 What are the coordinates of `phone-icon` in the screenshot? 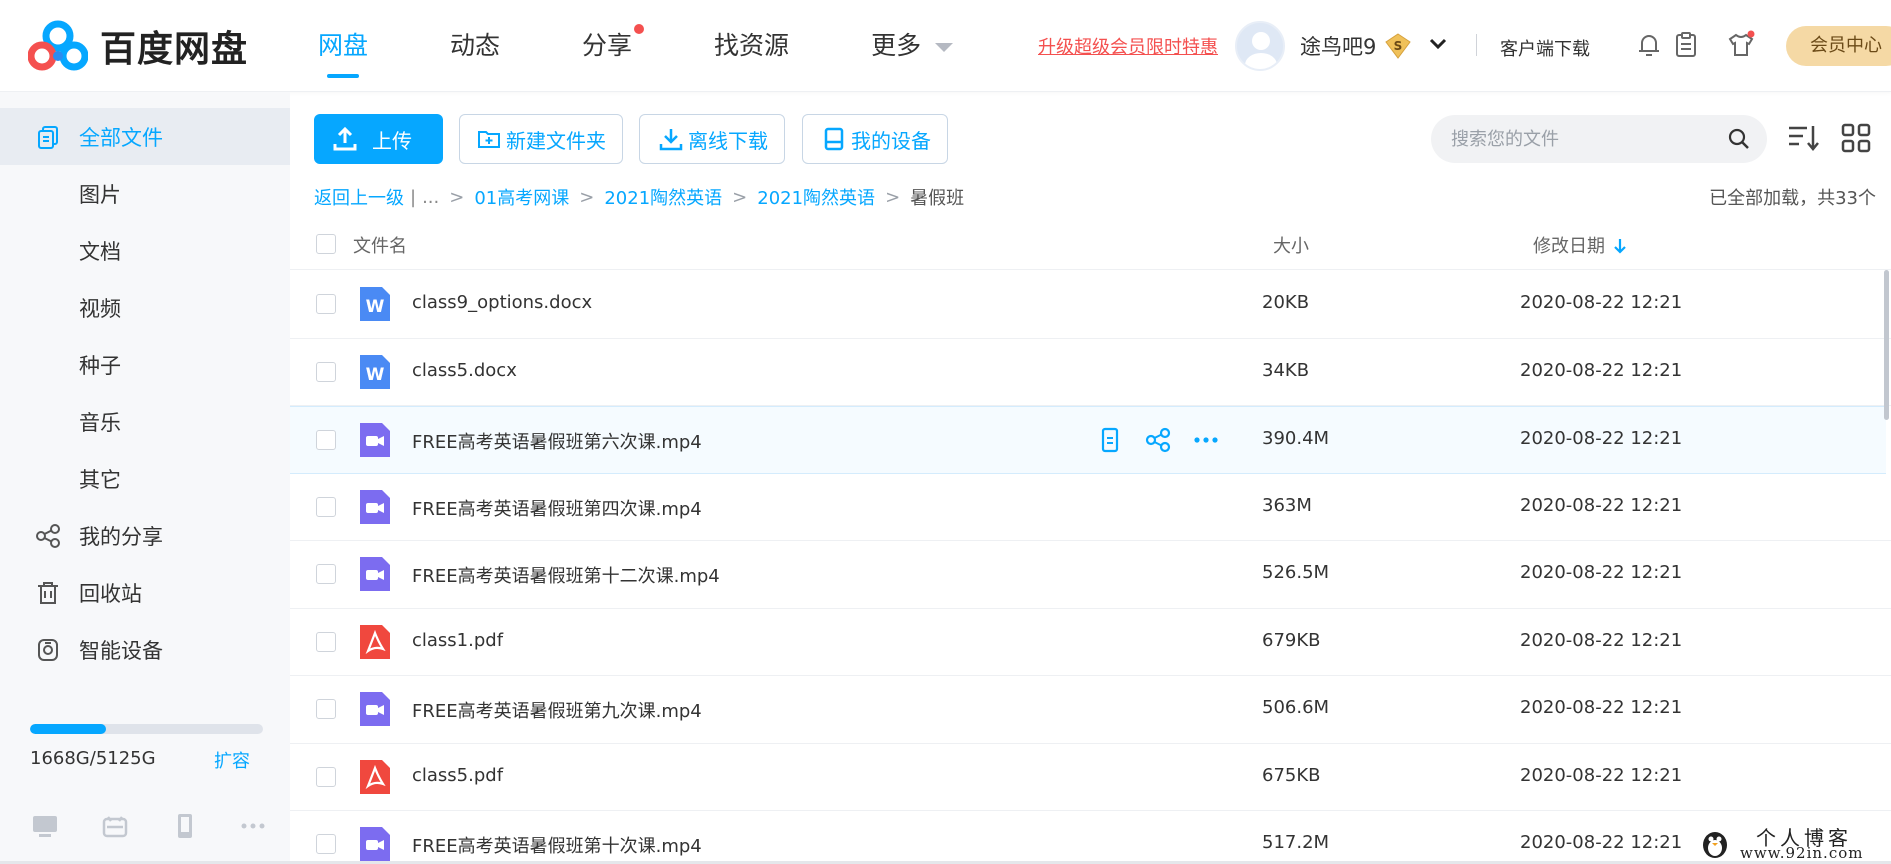 It's located at (185, 826).